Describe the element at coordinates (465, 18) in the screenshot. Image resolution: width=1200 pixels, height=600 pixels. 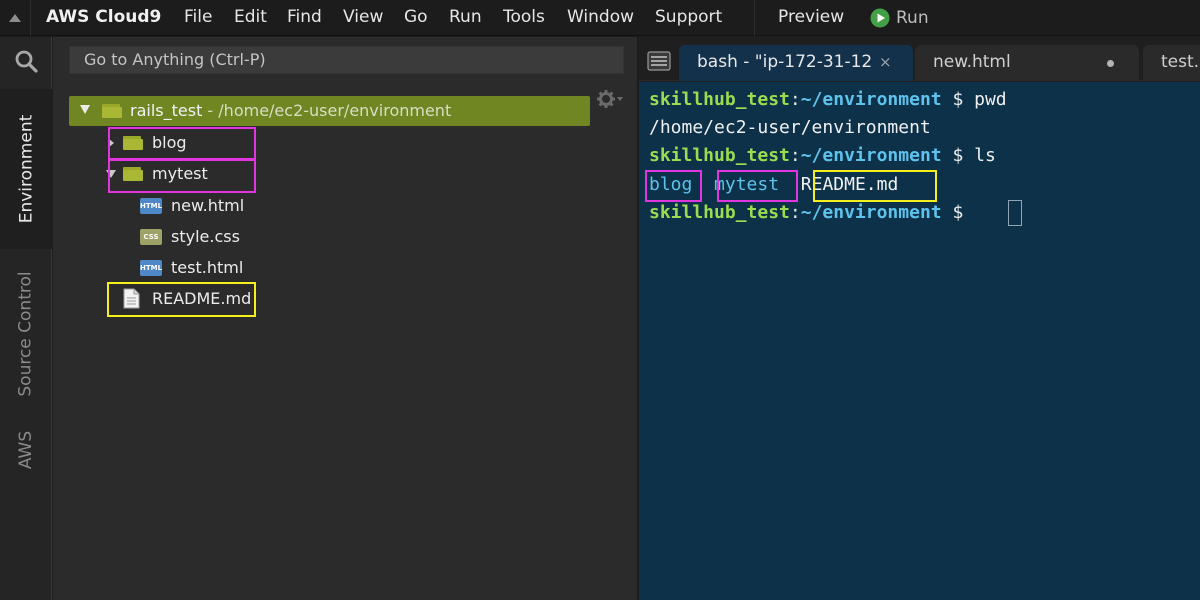
I see `menu-run: Run` at that location.